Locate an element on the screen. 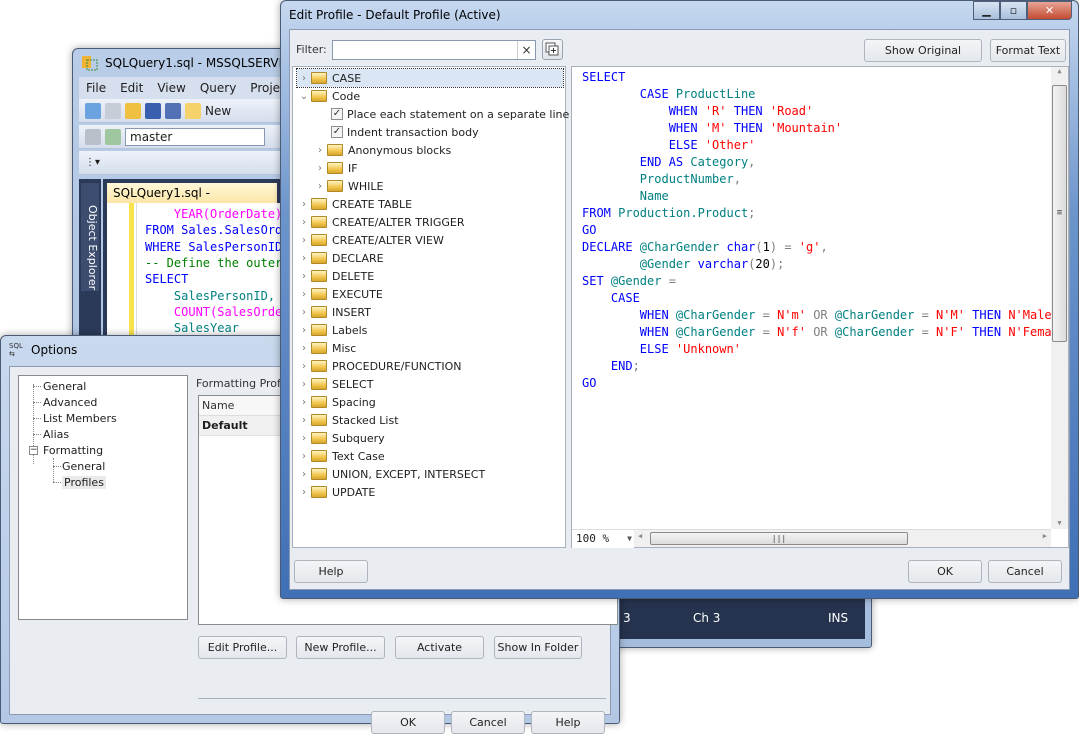 The width and height of the screenshot is (1079, 734). options-tree-advanced: Advanced is located at coordinates (70, 402).